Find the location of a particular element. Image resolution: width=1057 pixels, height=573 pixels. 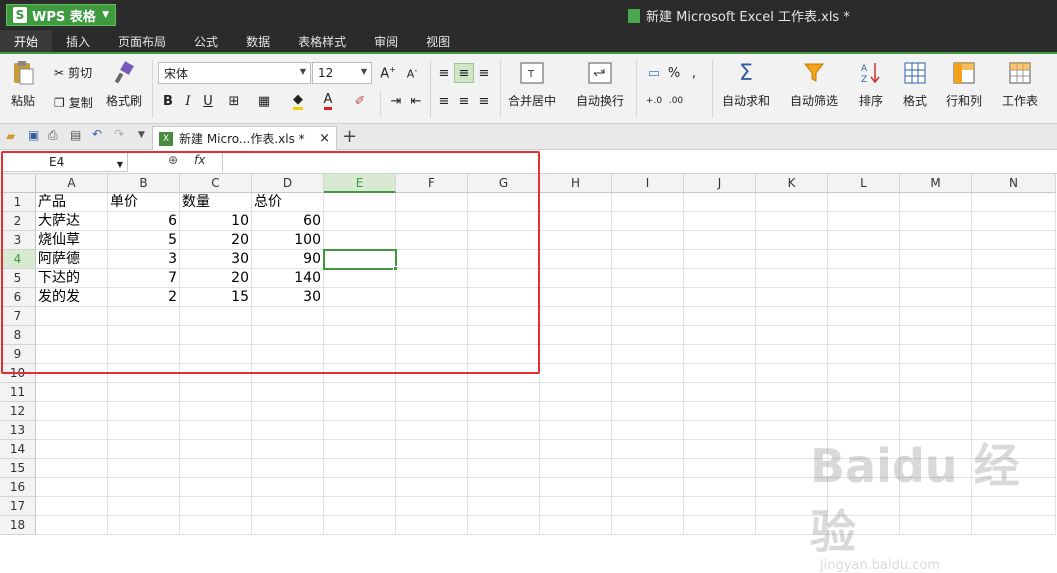

cell-d14 is located at coordinates (288, 449).